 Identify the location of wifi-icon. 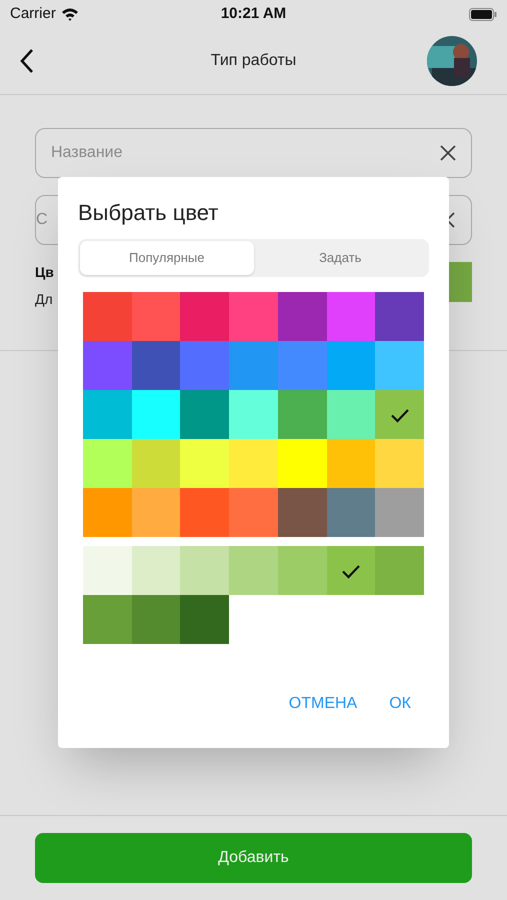
(69, 14).